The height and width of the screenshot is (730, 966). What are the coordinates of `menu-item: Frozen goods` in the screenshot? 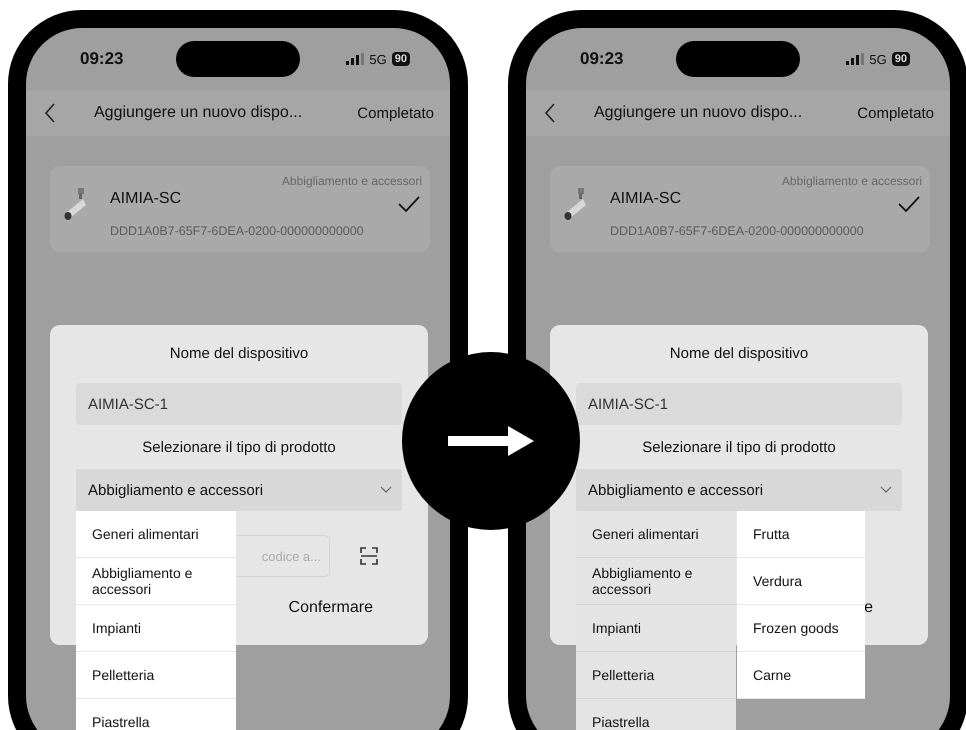 It's located at (801, 628).